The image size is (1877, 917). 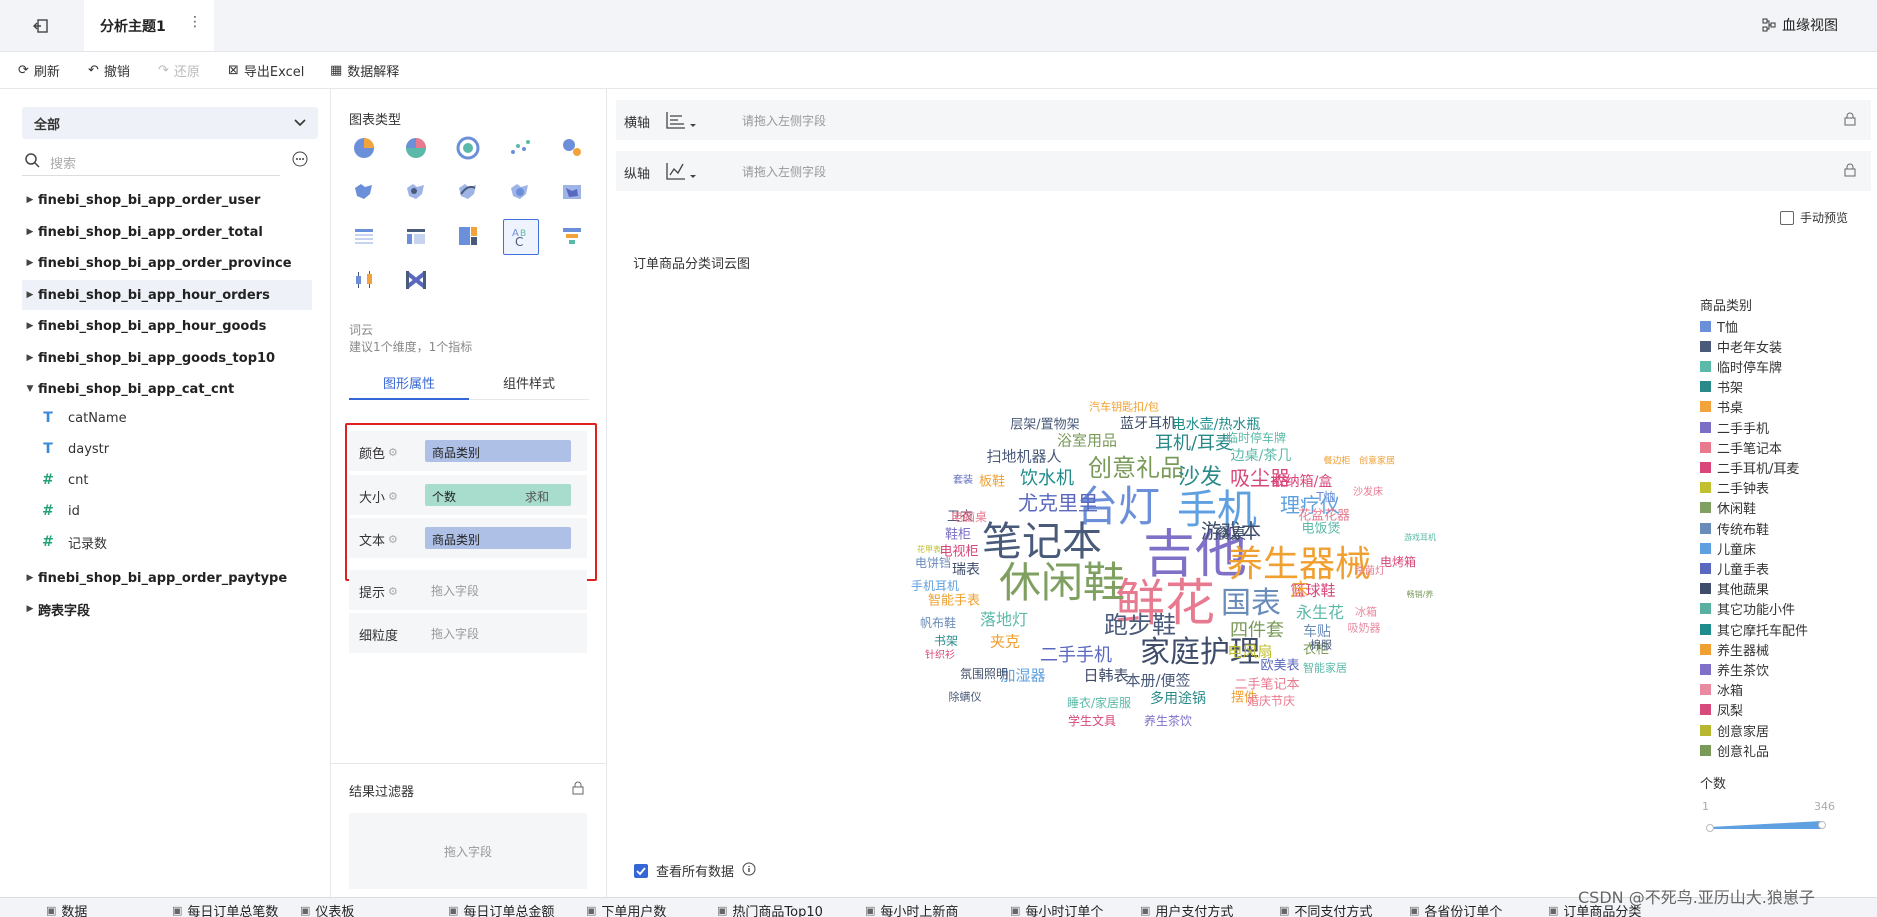 What do you see at coordinates (468, 851) in the screenshot?
I see `result-filter-dropzone: 拖入字段` at bounding box center [468, 851].